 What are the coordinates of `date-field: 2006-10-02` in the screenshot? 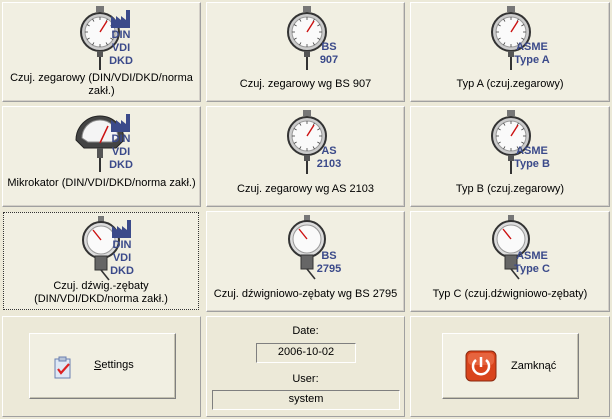 It's located at (306, 353).